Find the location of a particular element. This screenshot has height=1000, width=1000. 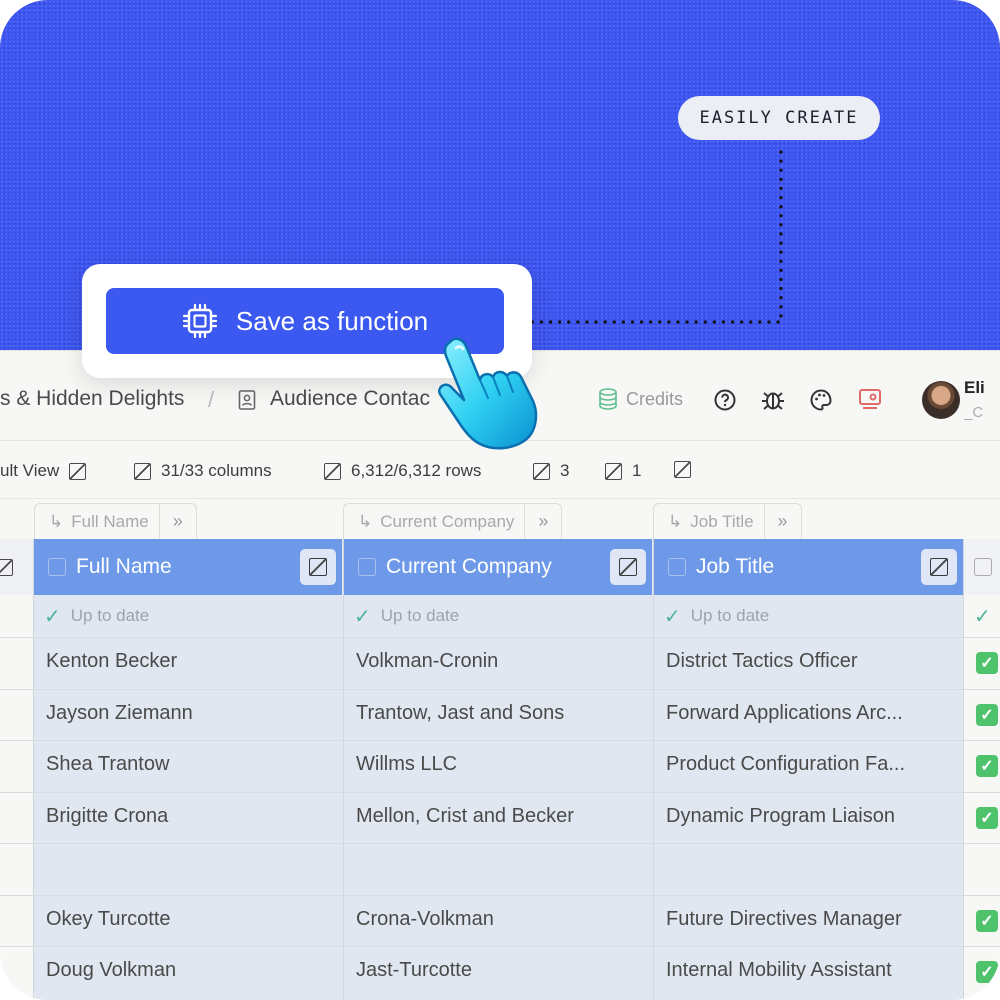

table-cell: Jayson Ziemann is located at coordinates (119, 713).